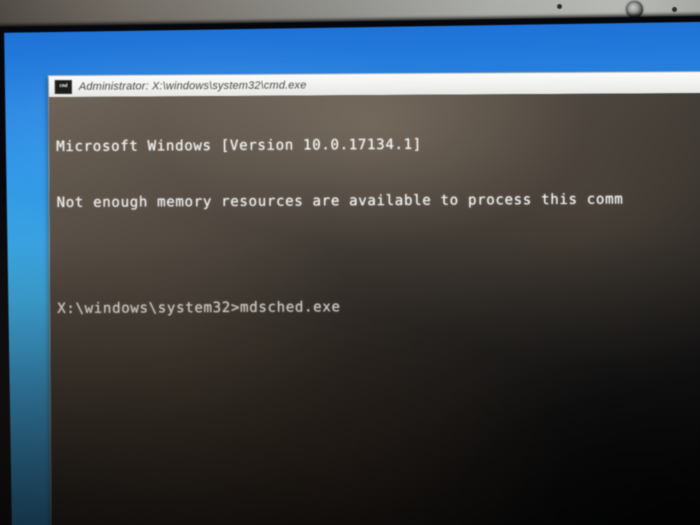 The width and height of the screenshot is (700, 525). I want to click on cmd-icon-label: cmd, so click(63, 86).